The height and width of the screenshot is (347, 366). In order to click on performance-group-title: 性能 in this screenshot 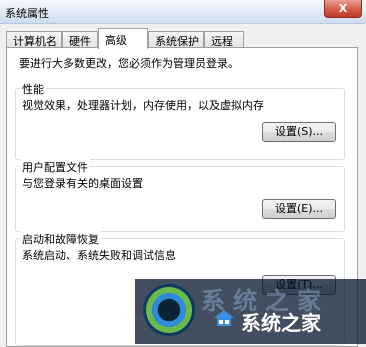, I will do `click(33, 89)`.